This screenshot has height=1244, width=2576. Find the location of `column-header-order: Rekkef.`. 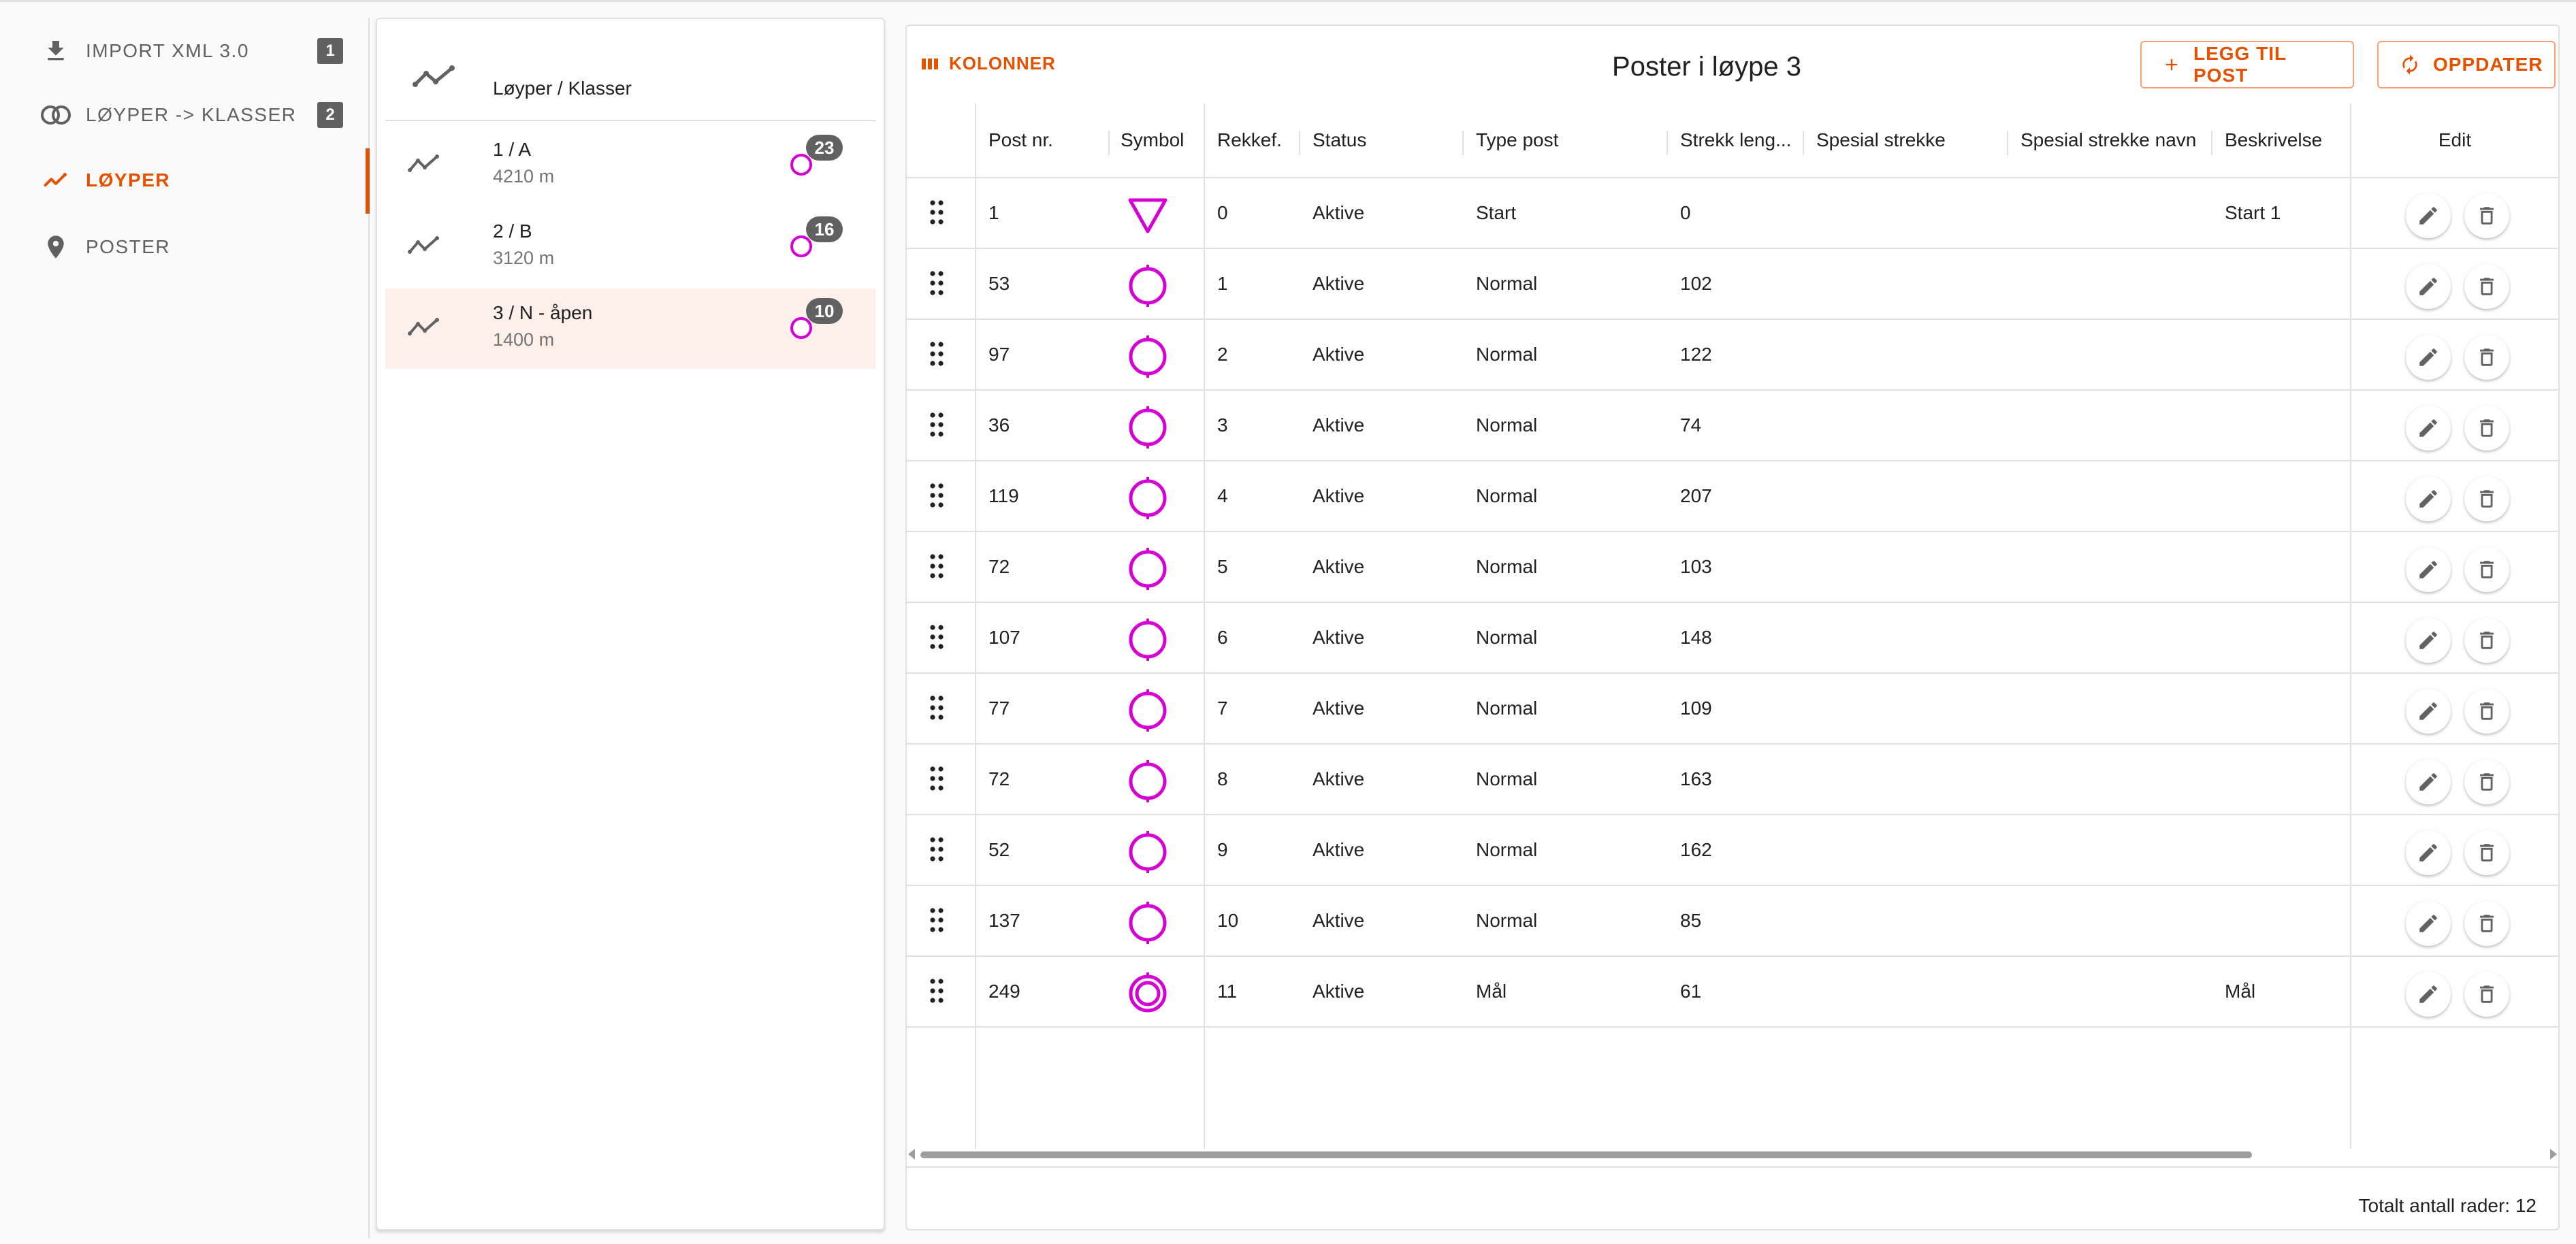

column-header-order: Rekkef. is located at coordinates (1252, 140).